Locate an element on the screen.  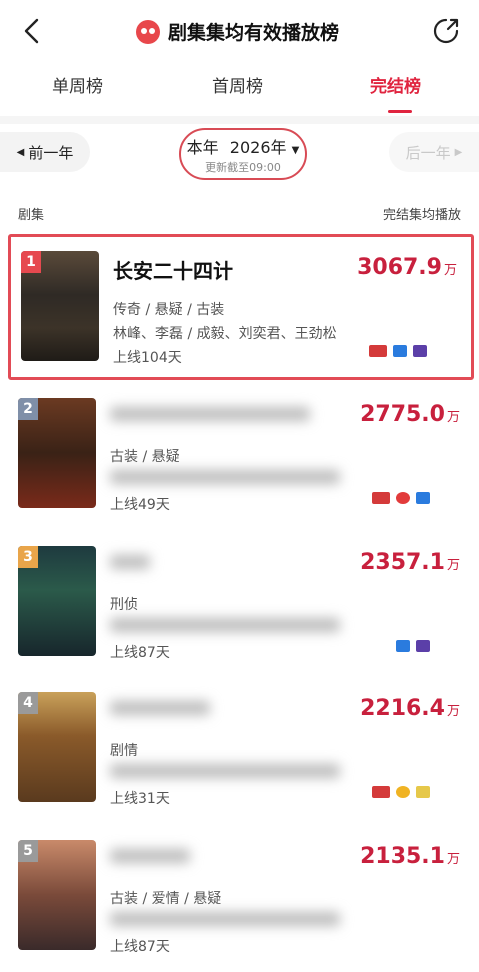
tencent-platform-icon is located at coordinates (403, 498).